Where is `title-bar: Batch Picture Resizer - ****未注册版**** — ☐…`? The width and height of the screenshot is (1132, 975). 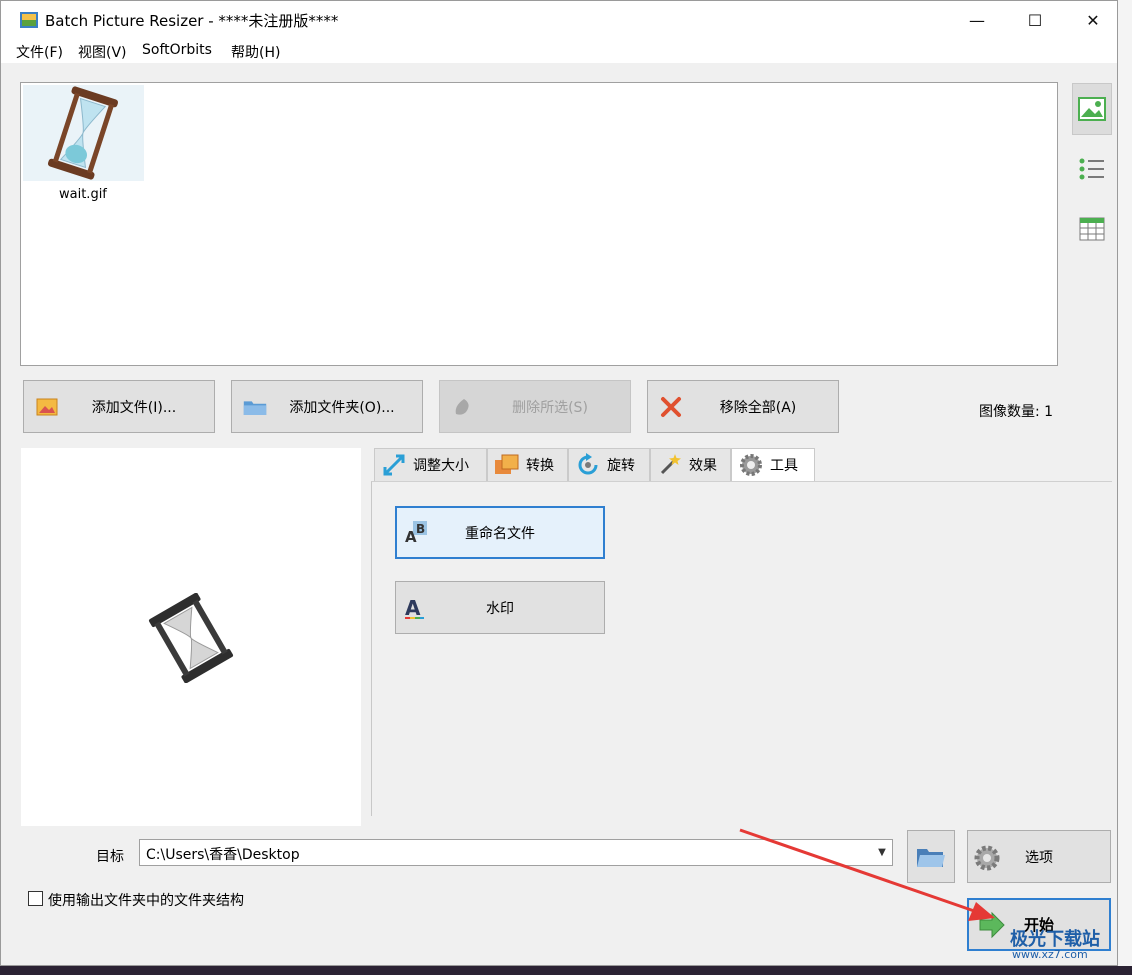 title-bar: Batch Picture Resizer - ****未注册版**** — ☐… is located at coordinates (559, 20).